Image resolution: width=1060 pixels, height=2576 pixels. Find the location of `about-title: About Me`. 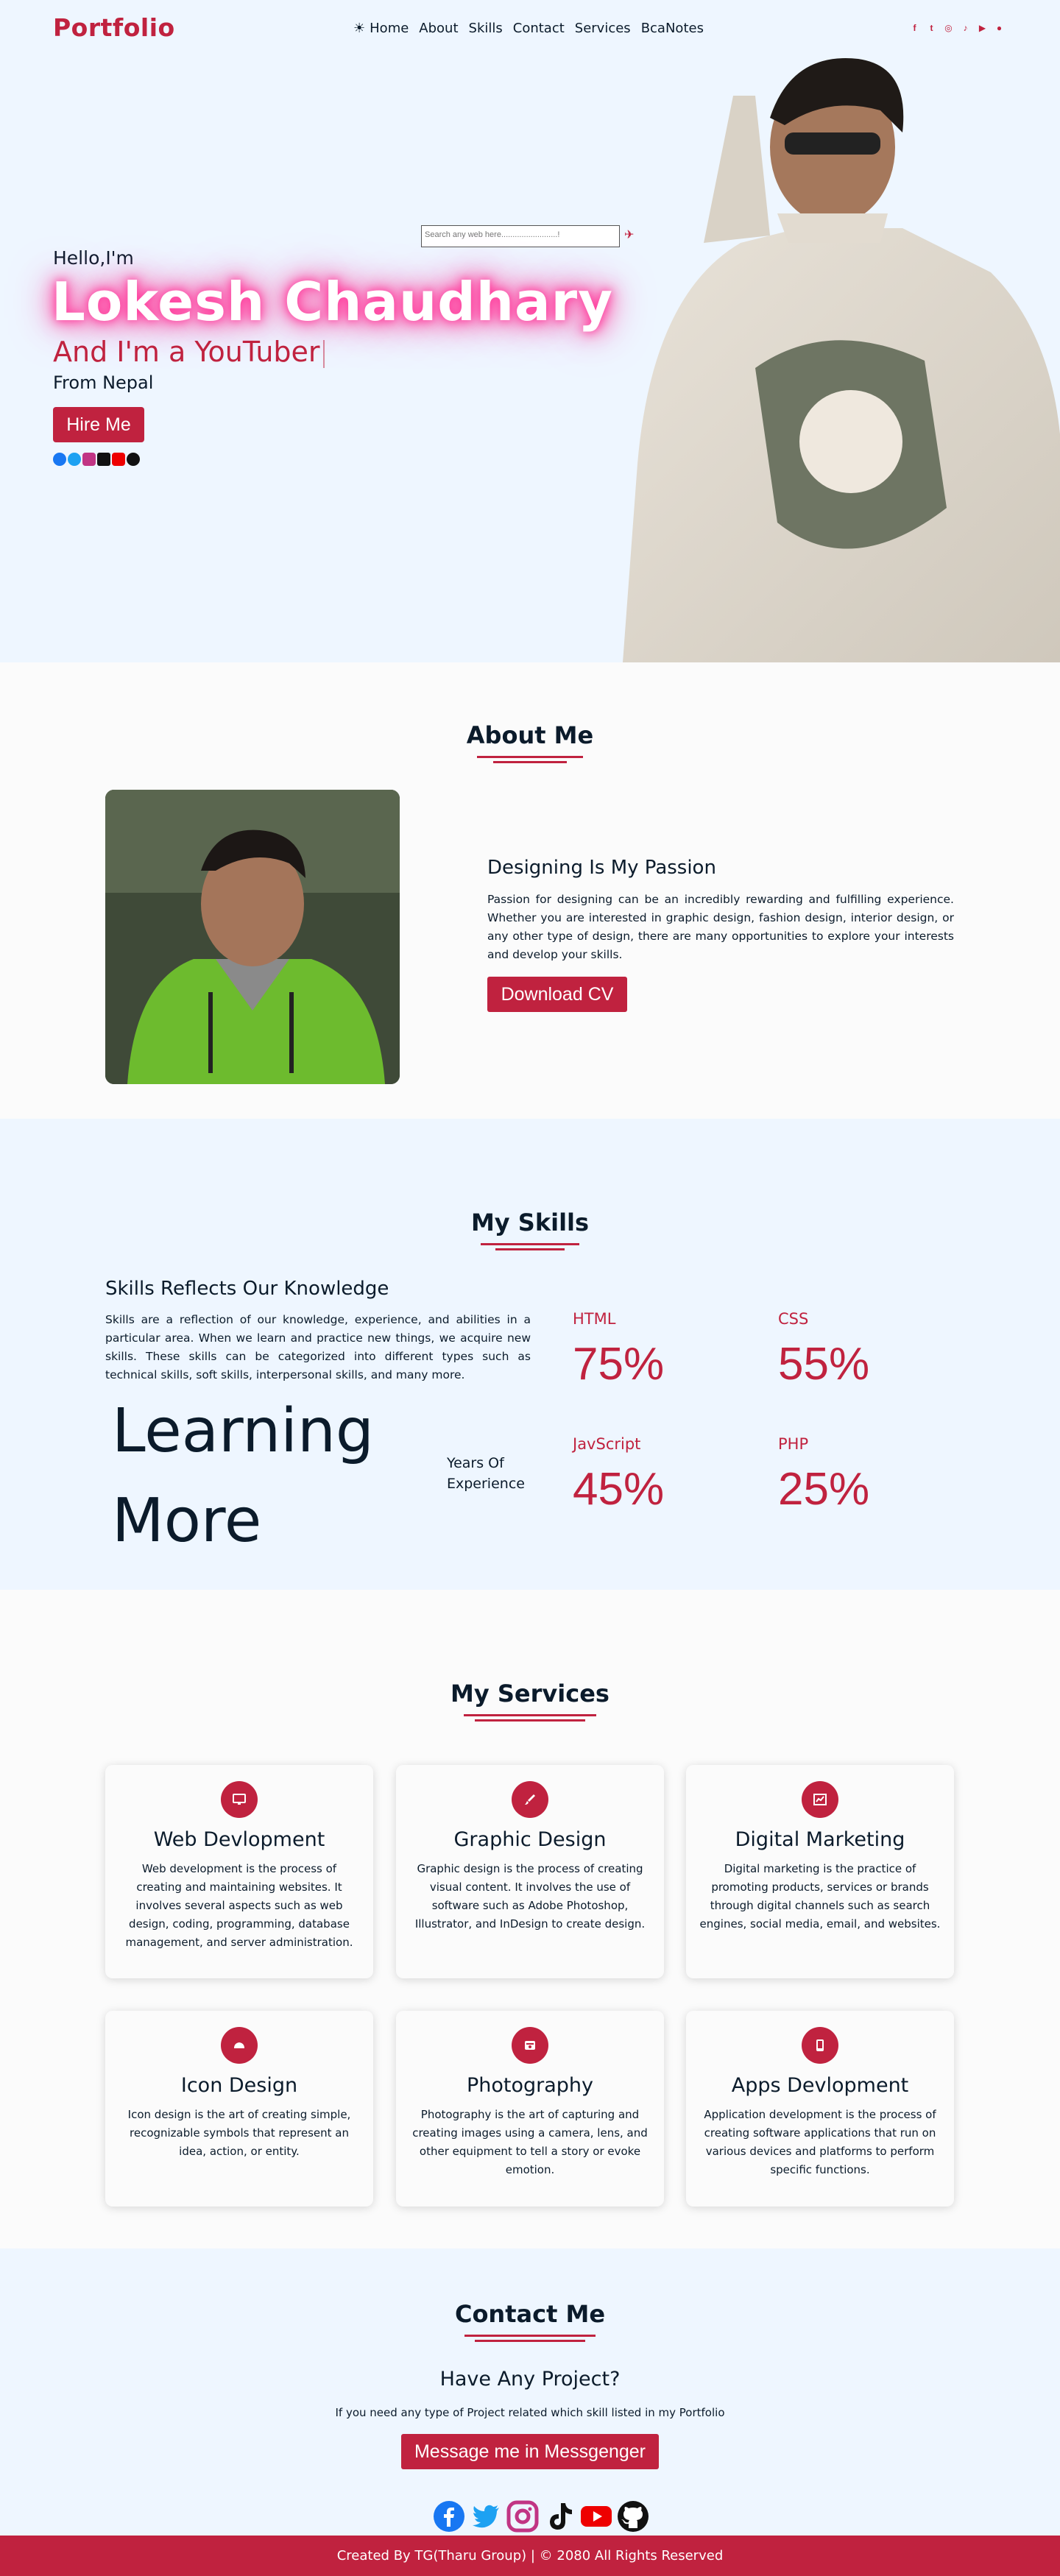

about-title: About Me is located at coordinates (530, 735).